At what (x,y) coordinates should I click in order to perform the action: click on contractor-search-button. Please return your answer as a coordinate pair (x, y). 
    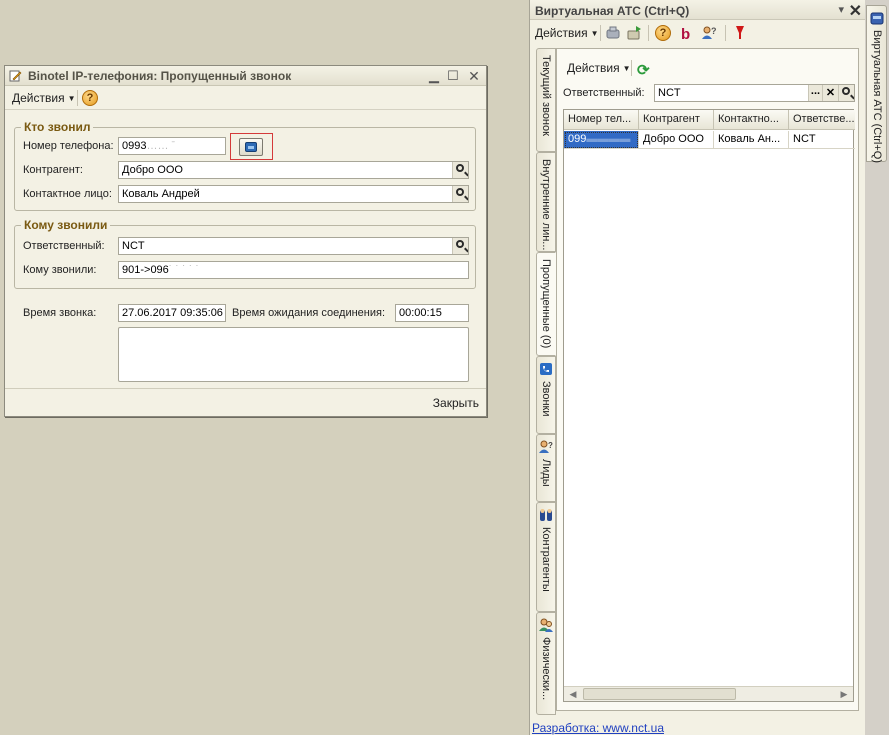
    Looking at the image, I should click on (460, 170).